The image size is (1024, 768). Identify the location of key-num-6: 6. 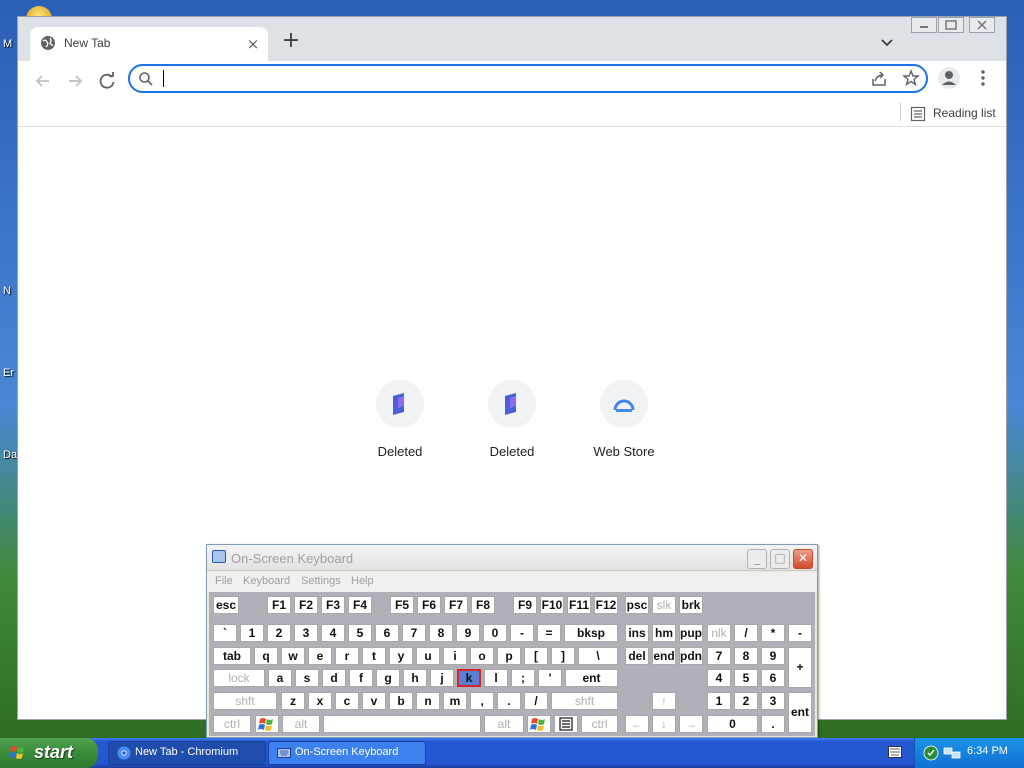
(773, 678).